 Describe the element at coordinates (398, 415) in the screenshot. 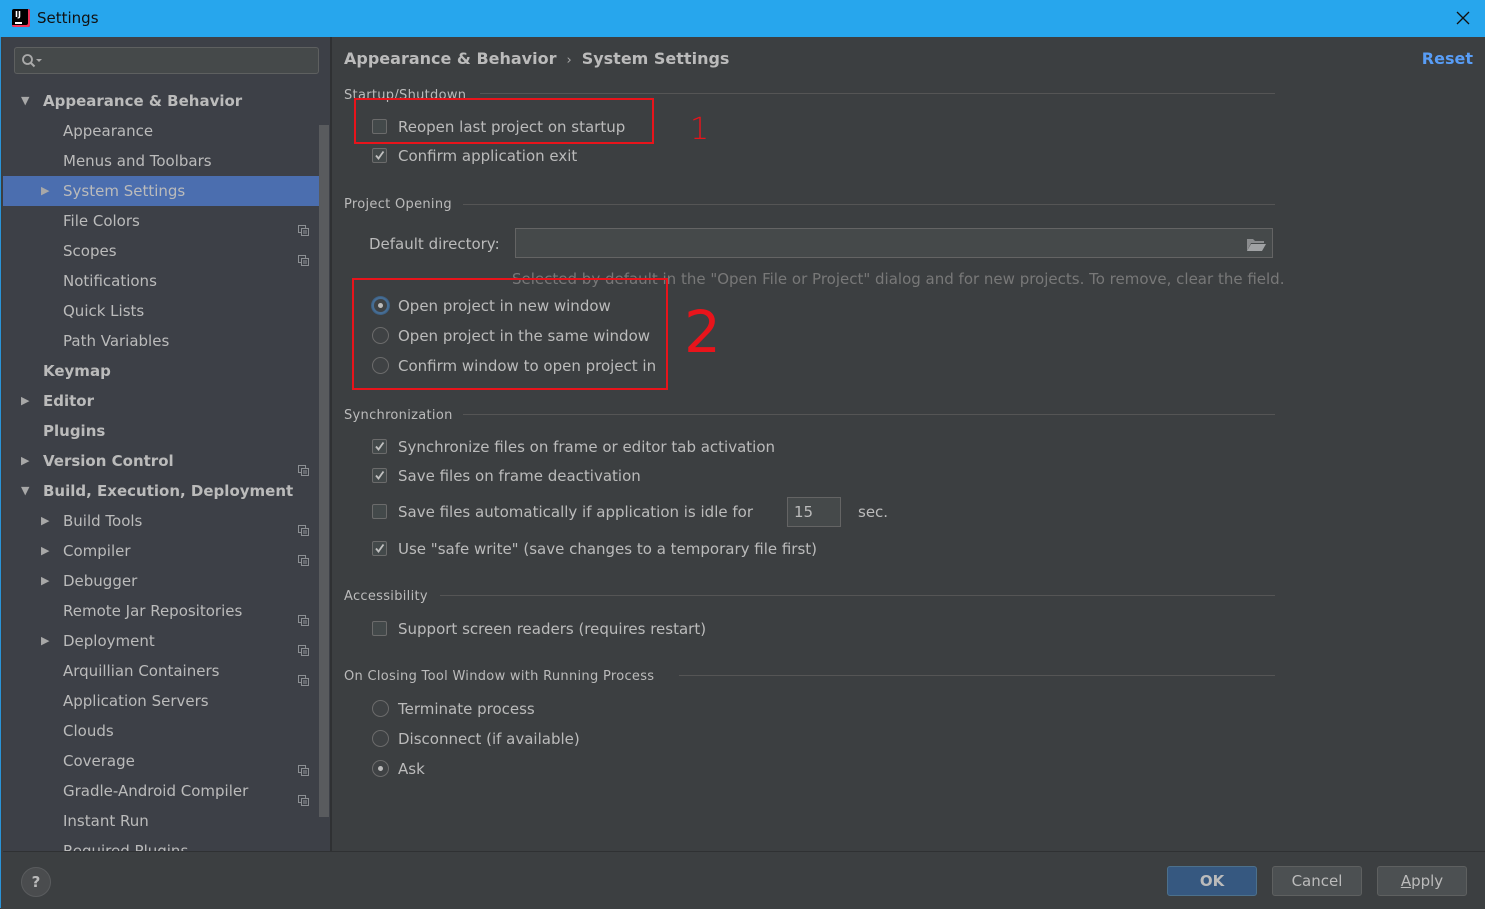

I see `section-title-synchronization: Synchronization` at that location.